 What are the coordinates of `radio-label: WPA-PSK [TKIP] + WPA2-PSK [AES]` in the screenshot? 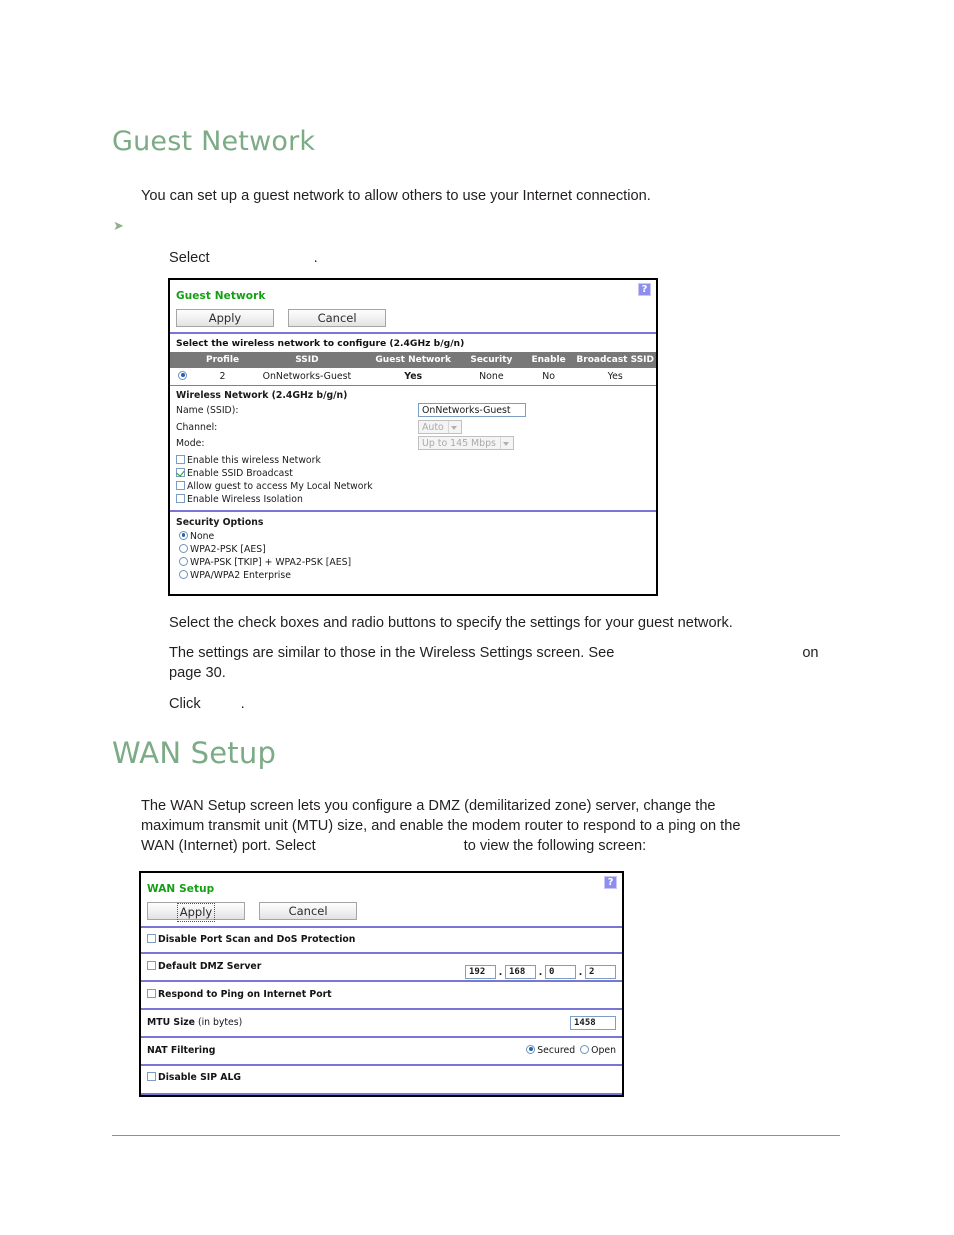 It's located at (271, 562).